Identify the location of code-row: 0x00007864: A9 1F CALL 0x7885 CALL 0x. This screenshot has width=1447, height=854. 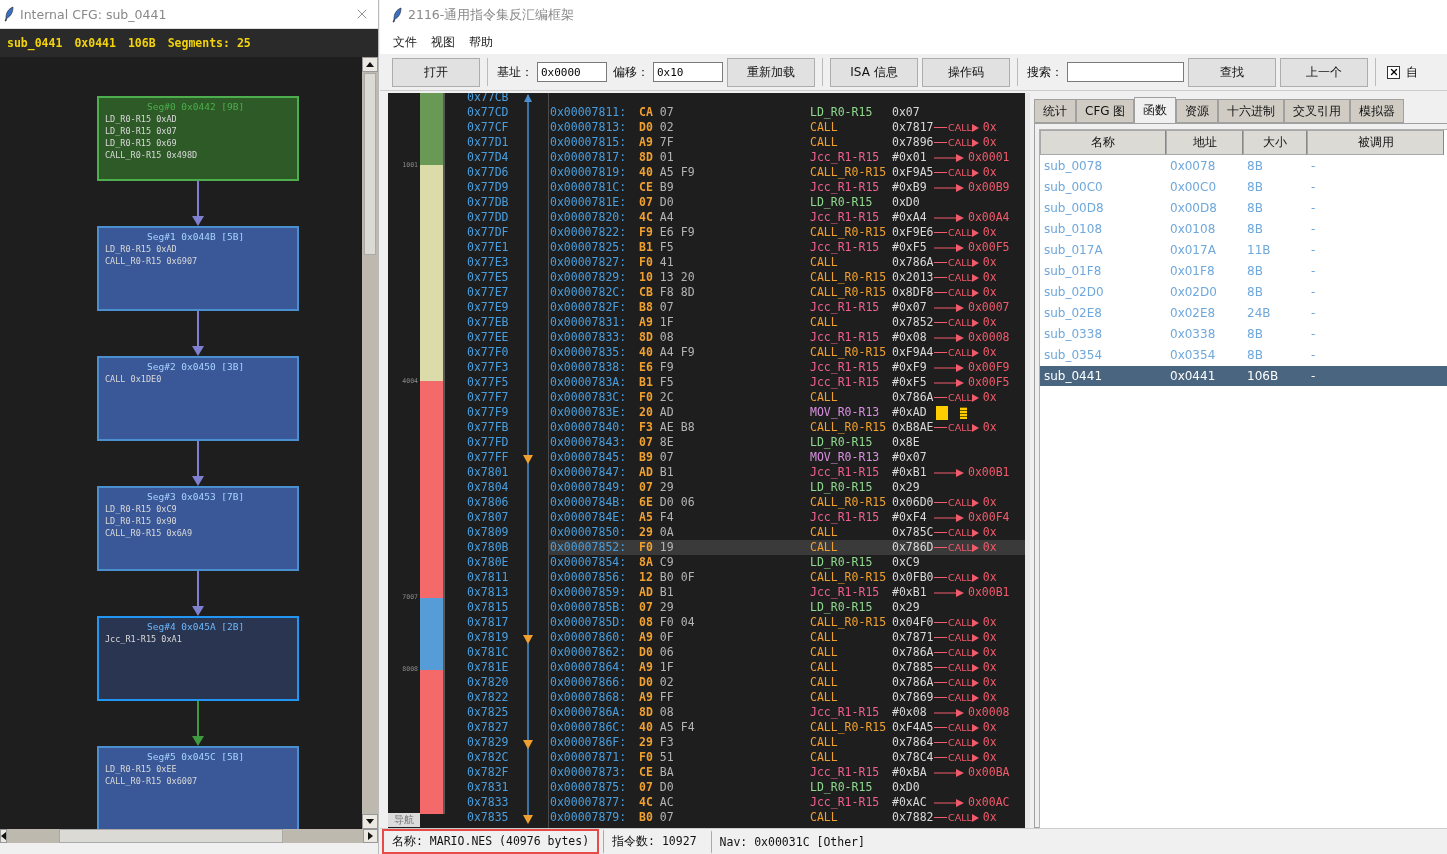
(787, 667).